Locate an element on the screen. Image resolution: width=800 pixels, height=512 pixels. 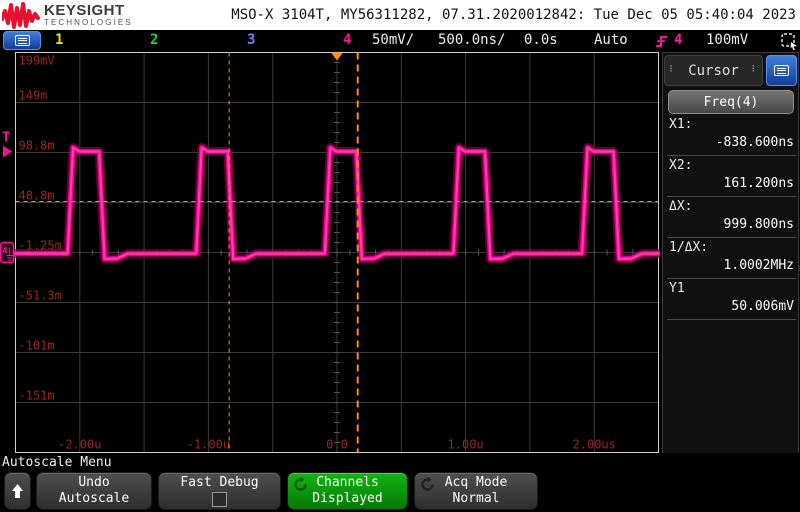
cursor-source-button: Freq(4) is located at coordinates (731, 102).